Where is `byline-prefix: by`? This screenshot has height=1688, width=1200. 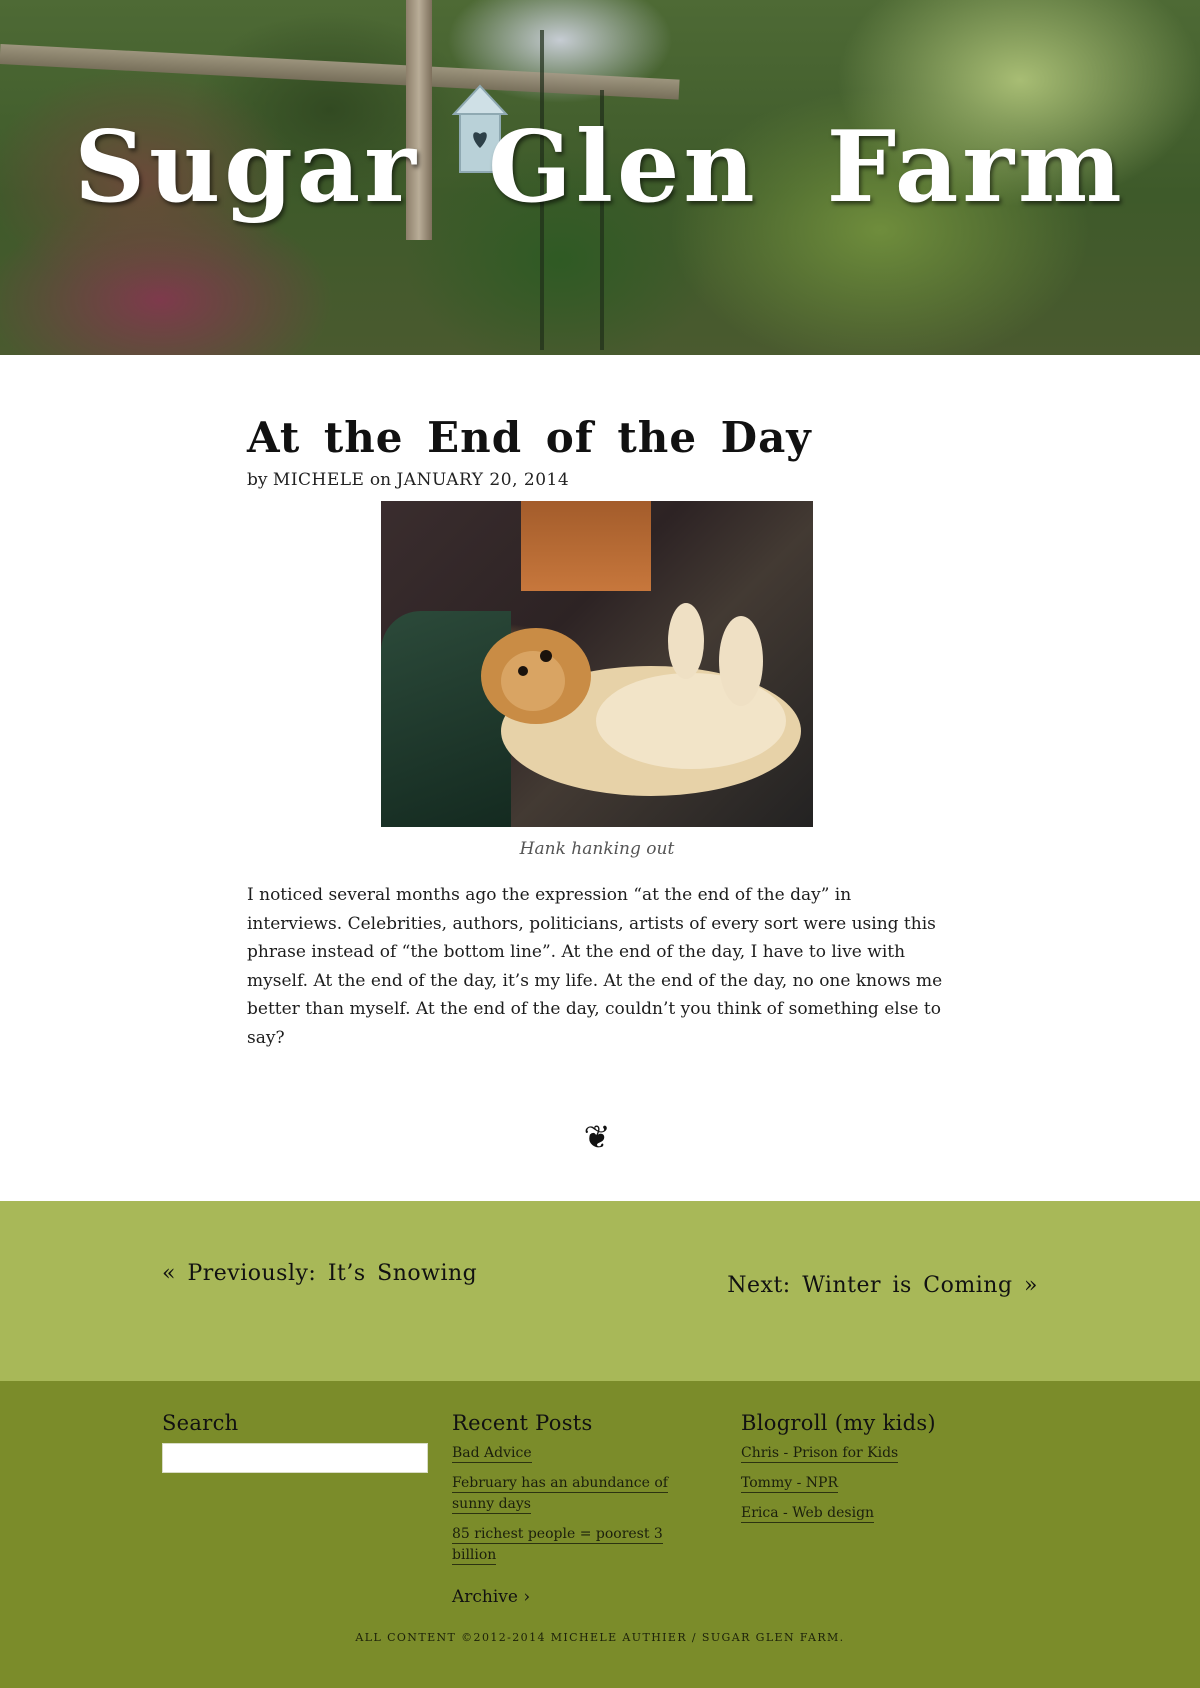 byline-prefix: by is located at coordinates (257, 480).